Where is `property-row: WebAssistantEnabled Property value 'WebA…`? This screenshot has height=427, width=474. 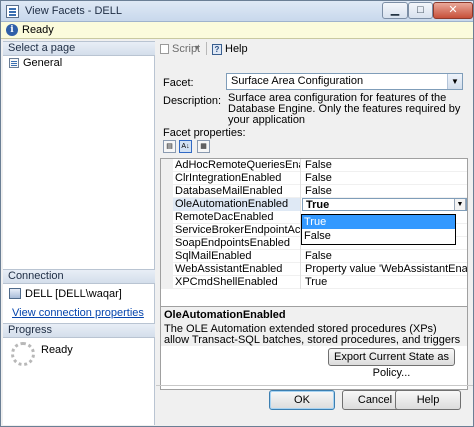
property-row: WebAssistantEnabled Property value 'WebA… is located at coordinates (314, 269).